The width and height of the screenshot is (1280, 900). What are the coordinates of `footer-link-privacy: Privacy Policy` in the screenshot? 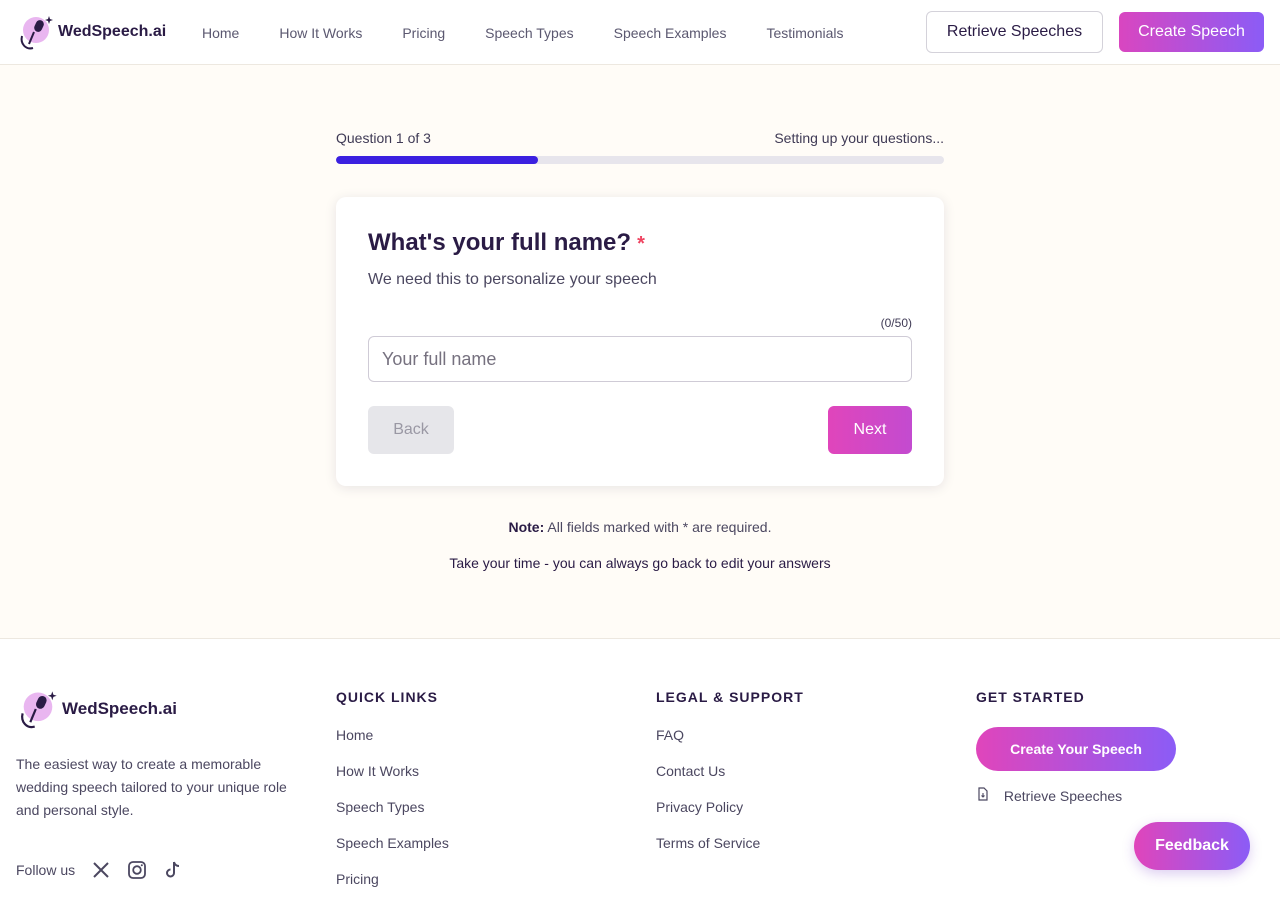 It's located at (730, 807).